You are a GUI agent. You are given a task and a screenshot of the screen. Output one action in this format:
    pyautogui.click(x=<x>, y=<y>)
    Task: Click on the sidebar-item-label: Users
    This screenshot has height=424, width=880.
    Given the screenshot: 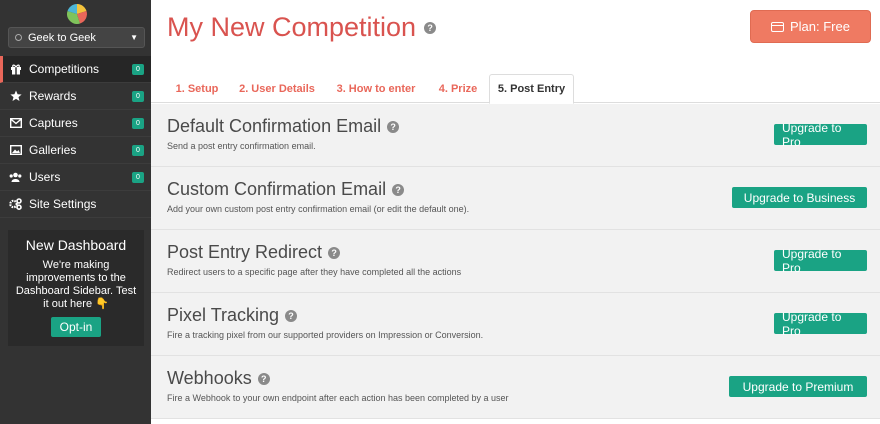 What is the action you would take?
    pyautogui.click(x=45, y=177)
    